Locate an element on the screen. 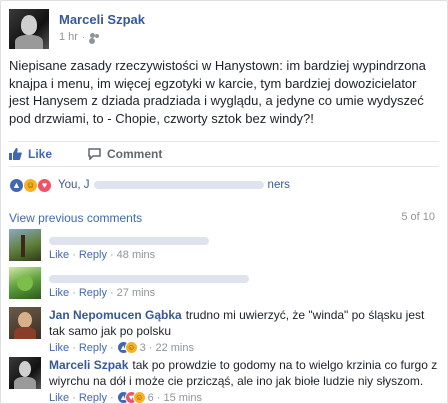 This screenshot has height=404, width=448. comment-footer: Like · Reply · 27 mins is located at coordinates (102, 293).